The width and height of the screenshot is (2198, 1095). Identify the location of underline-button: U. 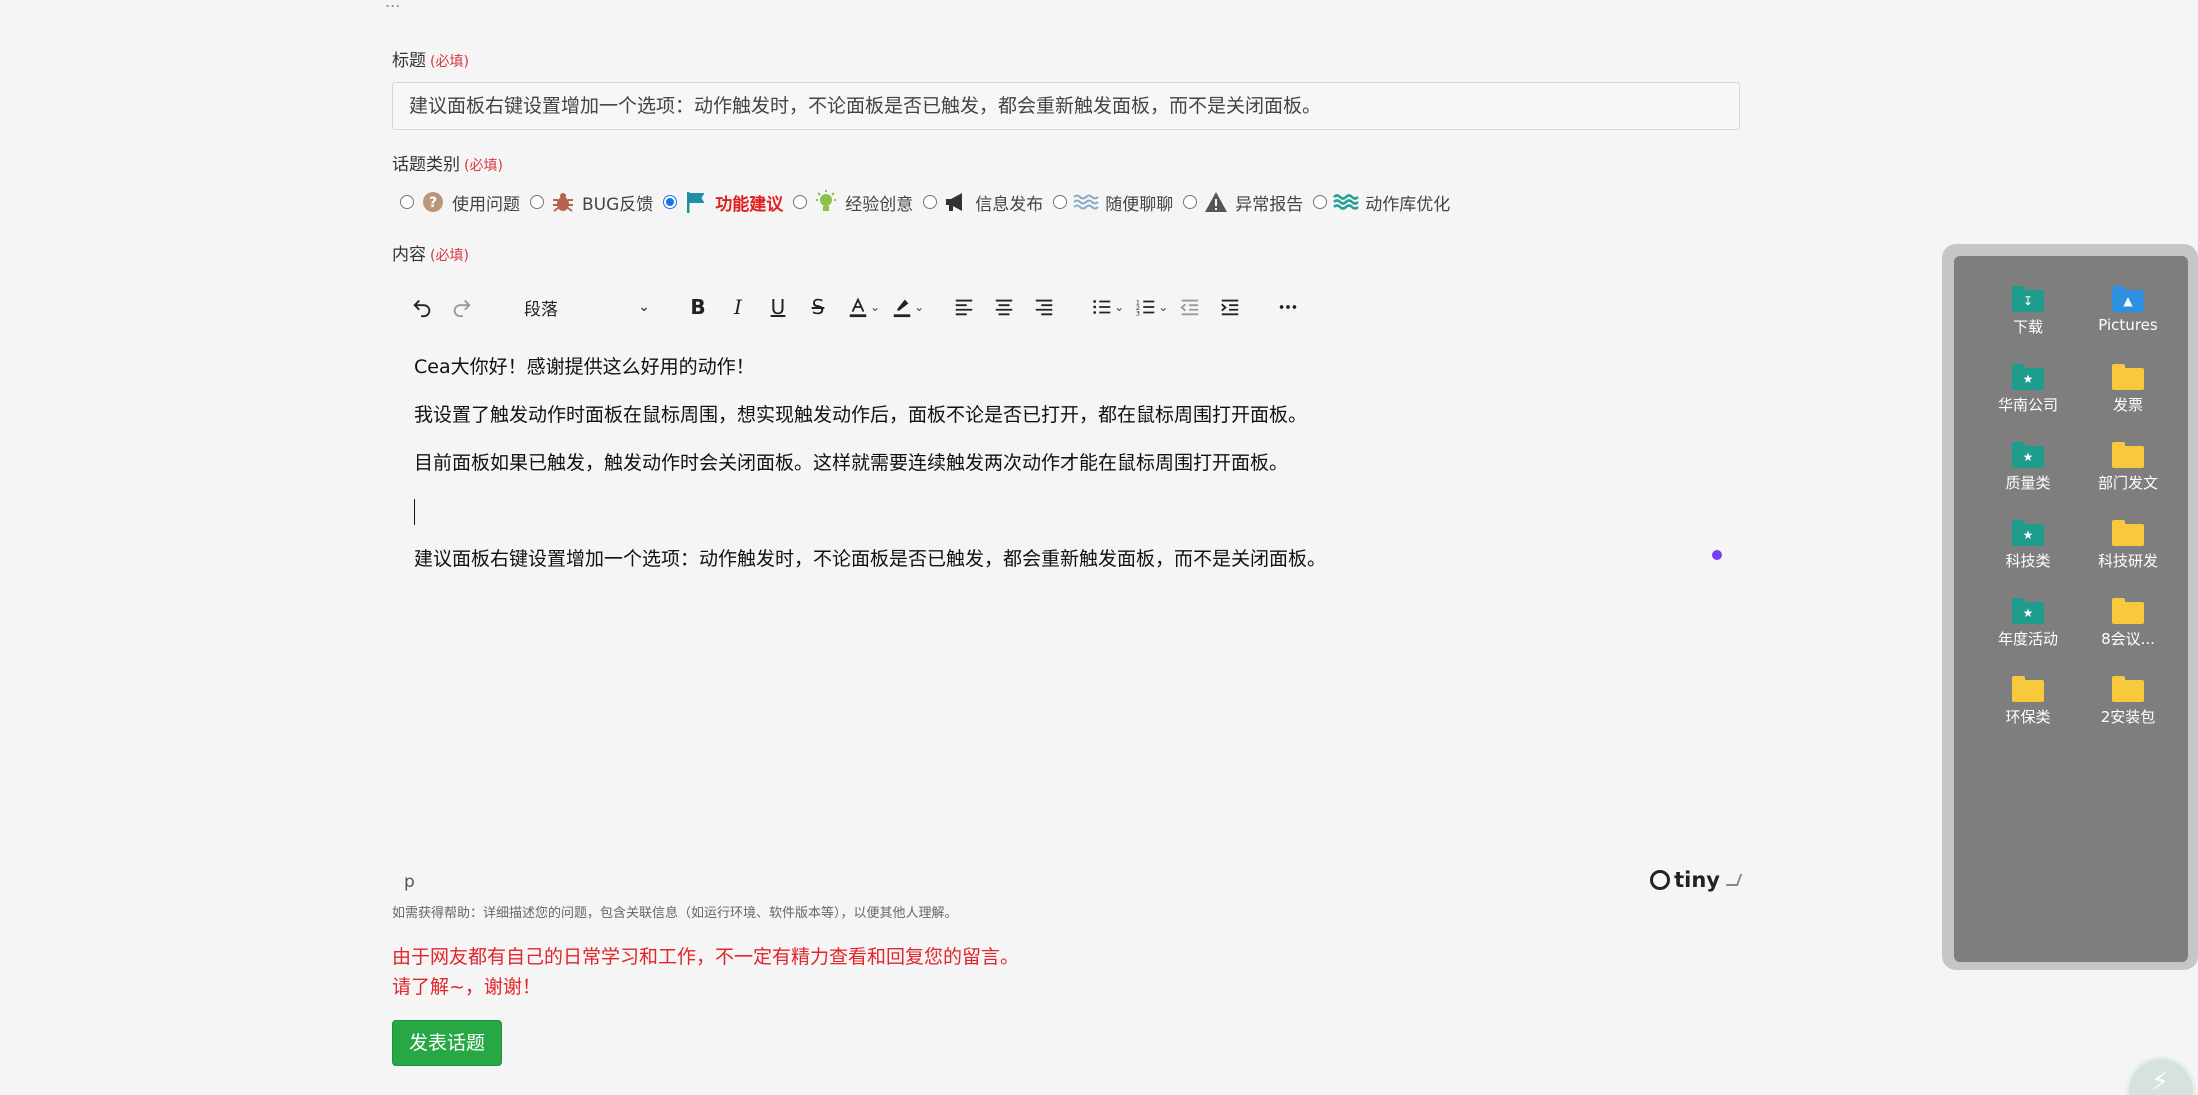
(778, 307).